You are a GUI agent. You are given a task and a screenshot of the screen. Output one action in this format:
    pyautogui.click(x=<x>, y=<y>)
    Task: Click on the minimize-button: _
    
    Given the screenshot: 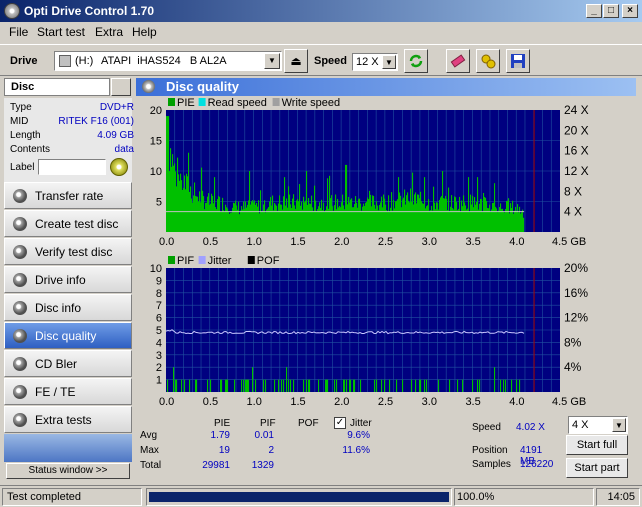 What is the action you would take?
    pyautogui.click(x=594, y=11)
    